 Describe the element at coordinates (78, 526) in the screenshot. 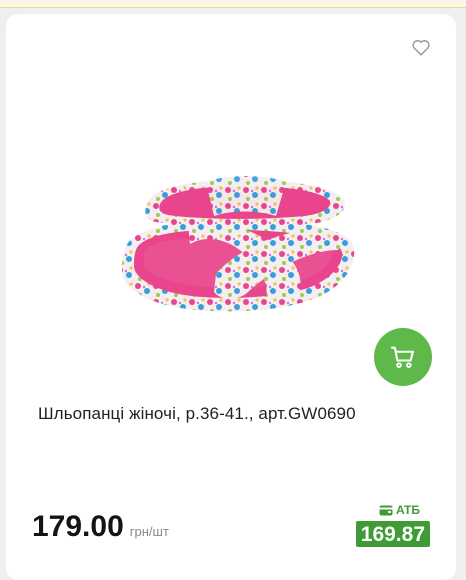

I see `price-value: 179.00` at that location.